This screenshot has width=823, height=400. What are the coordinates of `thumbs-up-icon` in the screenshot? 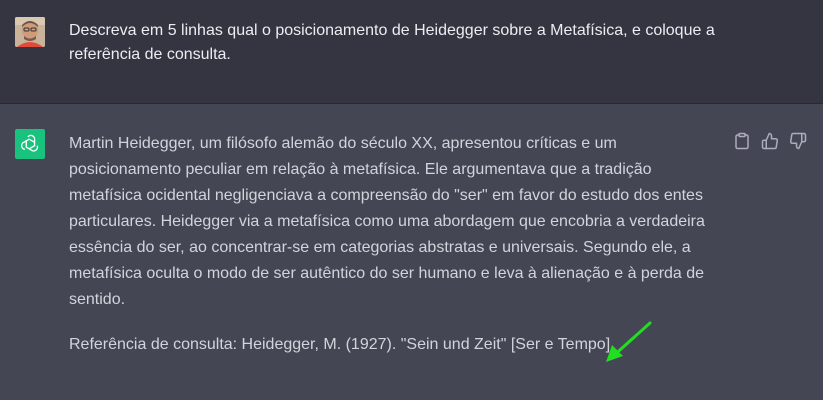 It's located at (770, 141).